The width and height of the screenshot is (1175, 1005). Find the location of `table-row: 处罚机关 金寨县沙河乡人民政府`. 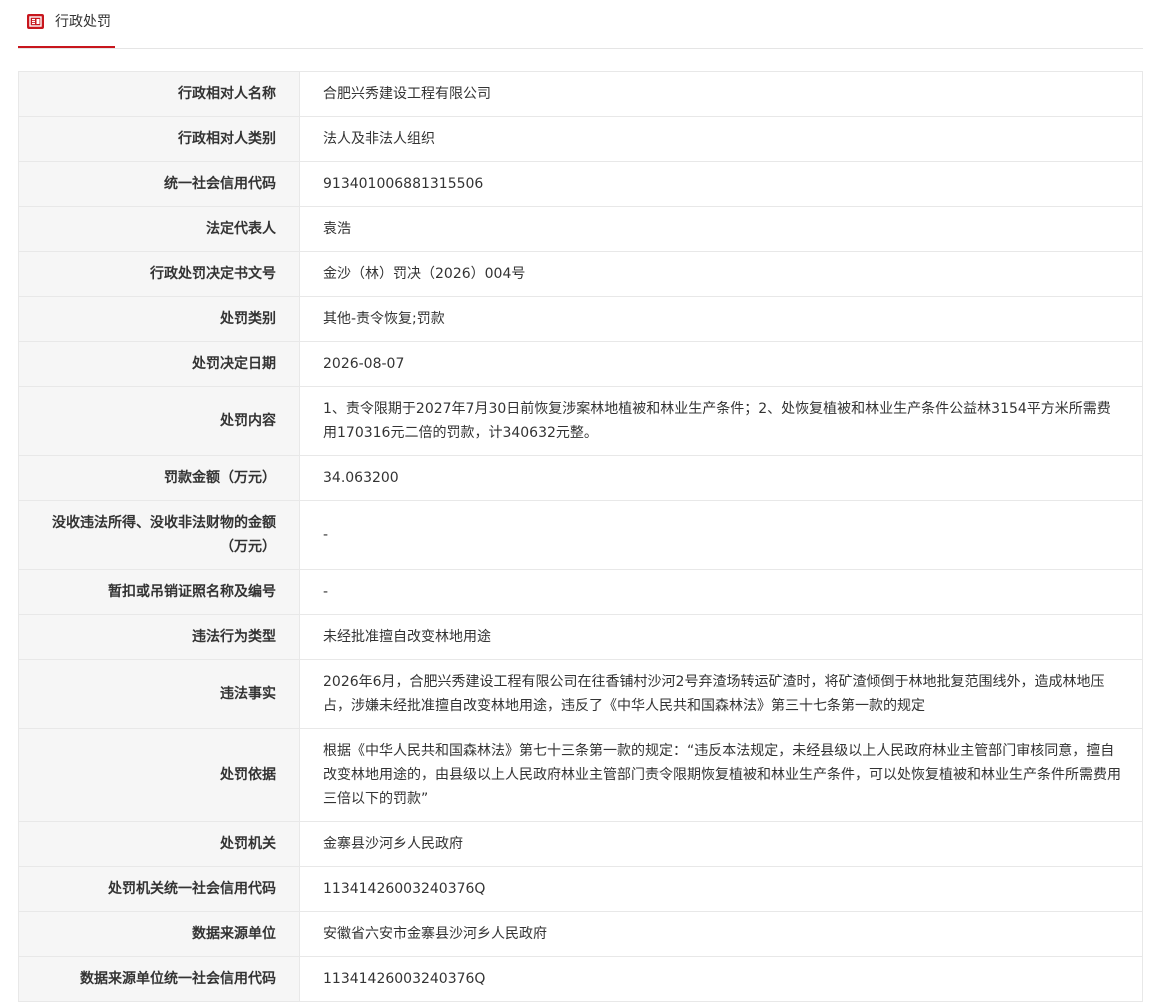

table-row: 处罚机关 金寨县沙河乡人民政府 is located at coordinates (580, 844).